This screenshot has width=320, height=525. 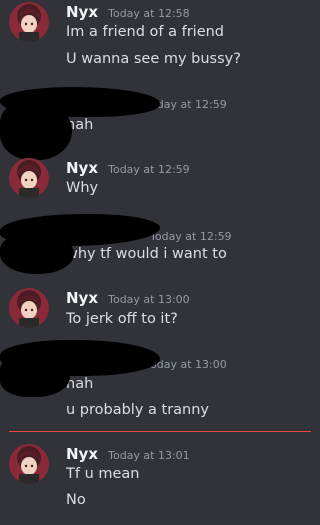 What do you see at coordinates (149, 299) in the screenshot?
I see `timestamp: Today at 13:00` at bounding box center [149, 299].